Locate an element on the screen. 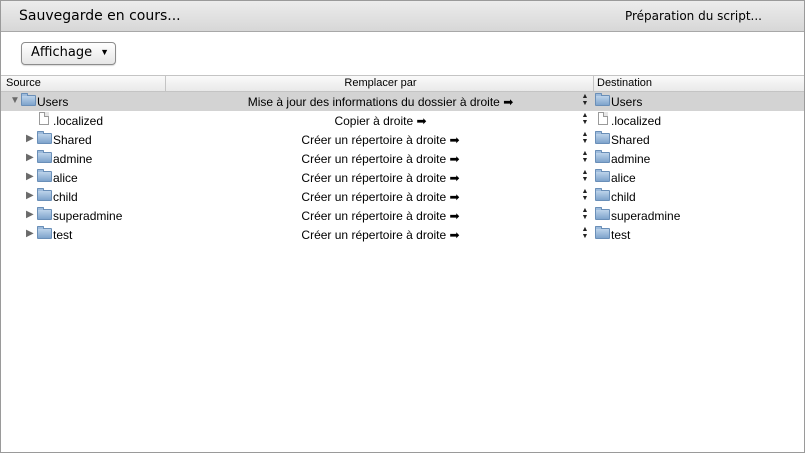  source-name: Users is located at coordinates (53, 102).